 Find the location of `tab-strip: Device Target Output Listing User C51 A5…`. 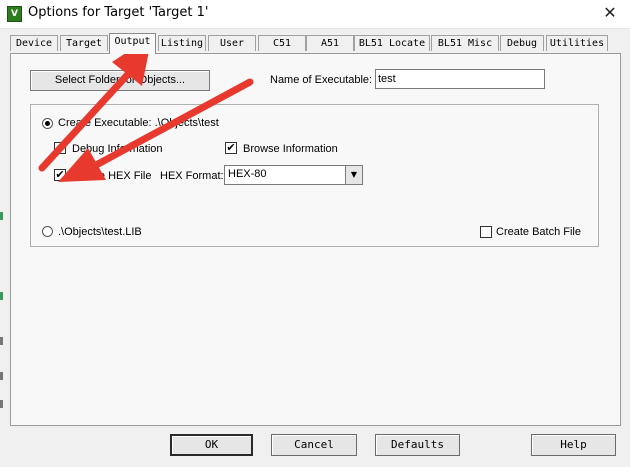

tab-strip: Device Target Output Listing User C51 A5… is located at coordinates (316, 43).